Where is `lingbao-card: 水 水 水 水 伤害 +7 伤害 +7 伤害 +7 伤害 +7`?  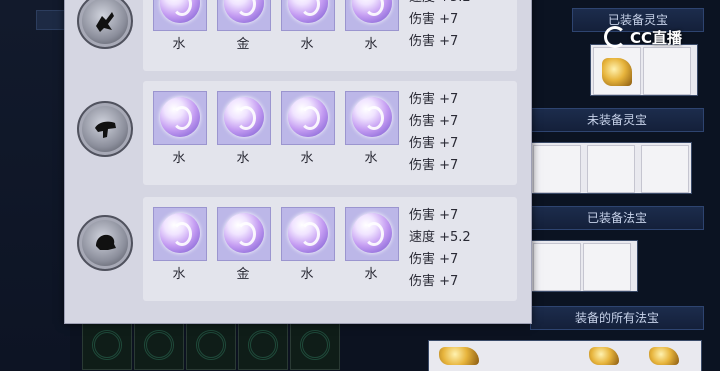
lingbao-card: 水 水 水 水 伤害 +7 伤害 +7 伤害 +7 伤害 +7 is located at coordinates (330, 133).